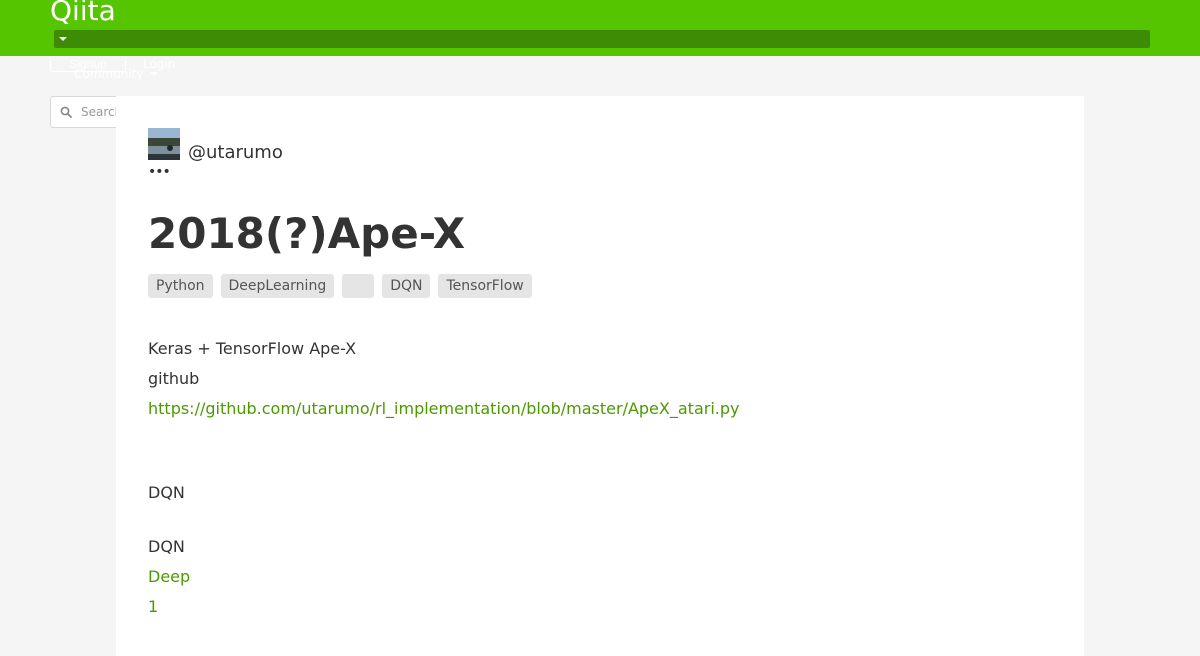 The width and height of the screenshot is (1200, 656). Describe the element at coordinates (600, 28) in the screenshot. I see `global-header: Qiita` at that location.